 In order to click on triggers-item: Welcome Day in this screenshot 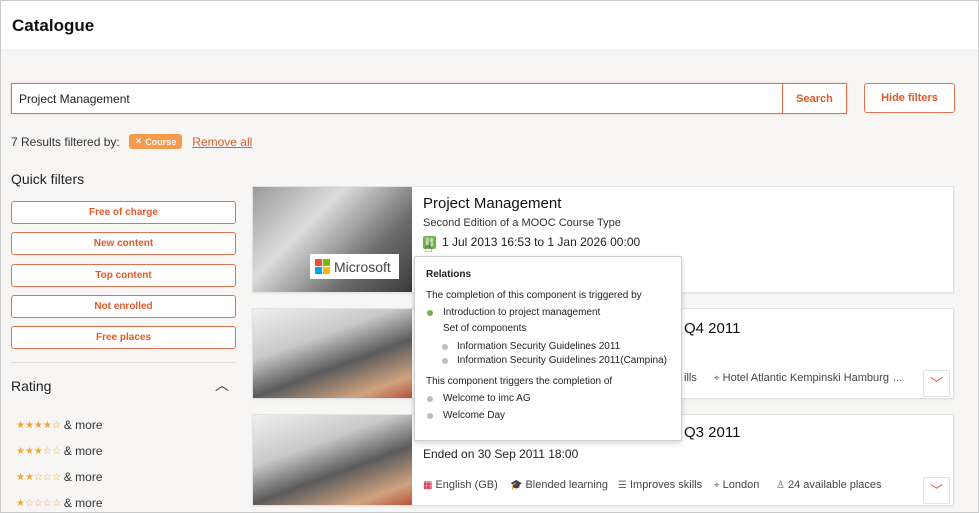, I will do `click(474, 415)`.